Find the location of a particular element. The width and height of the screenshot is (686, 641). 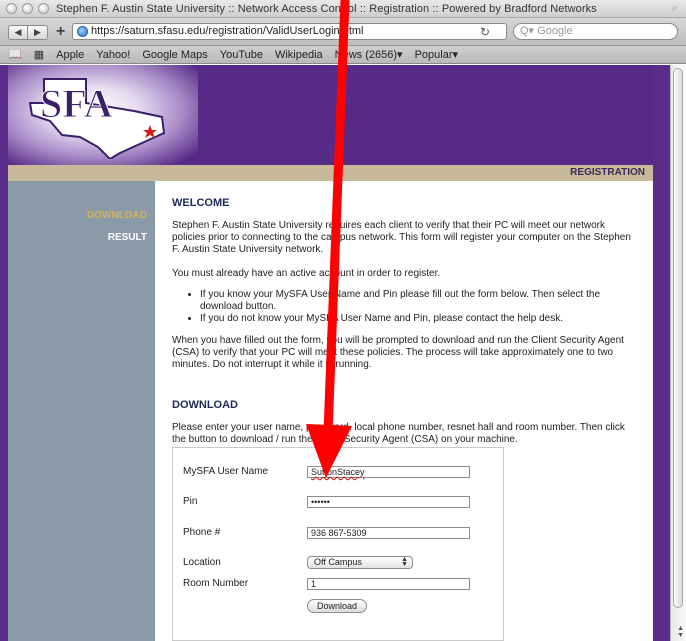

back-button: ◀ is located at coordinates (18, 32).